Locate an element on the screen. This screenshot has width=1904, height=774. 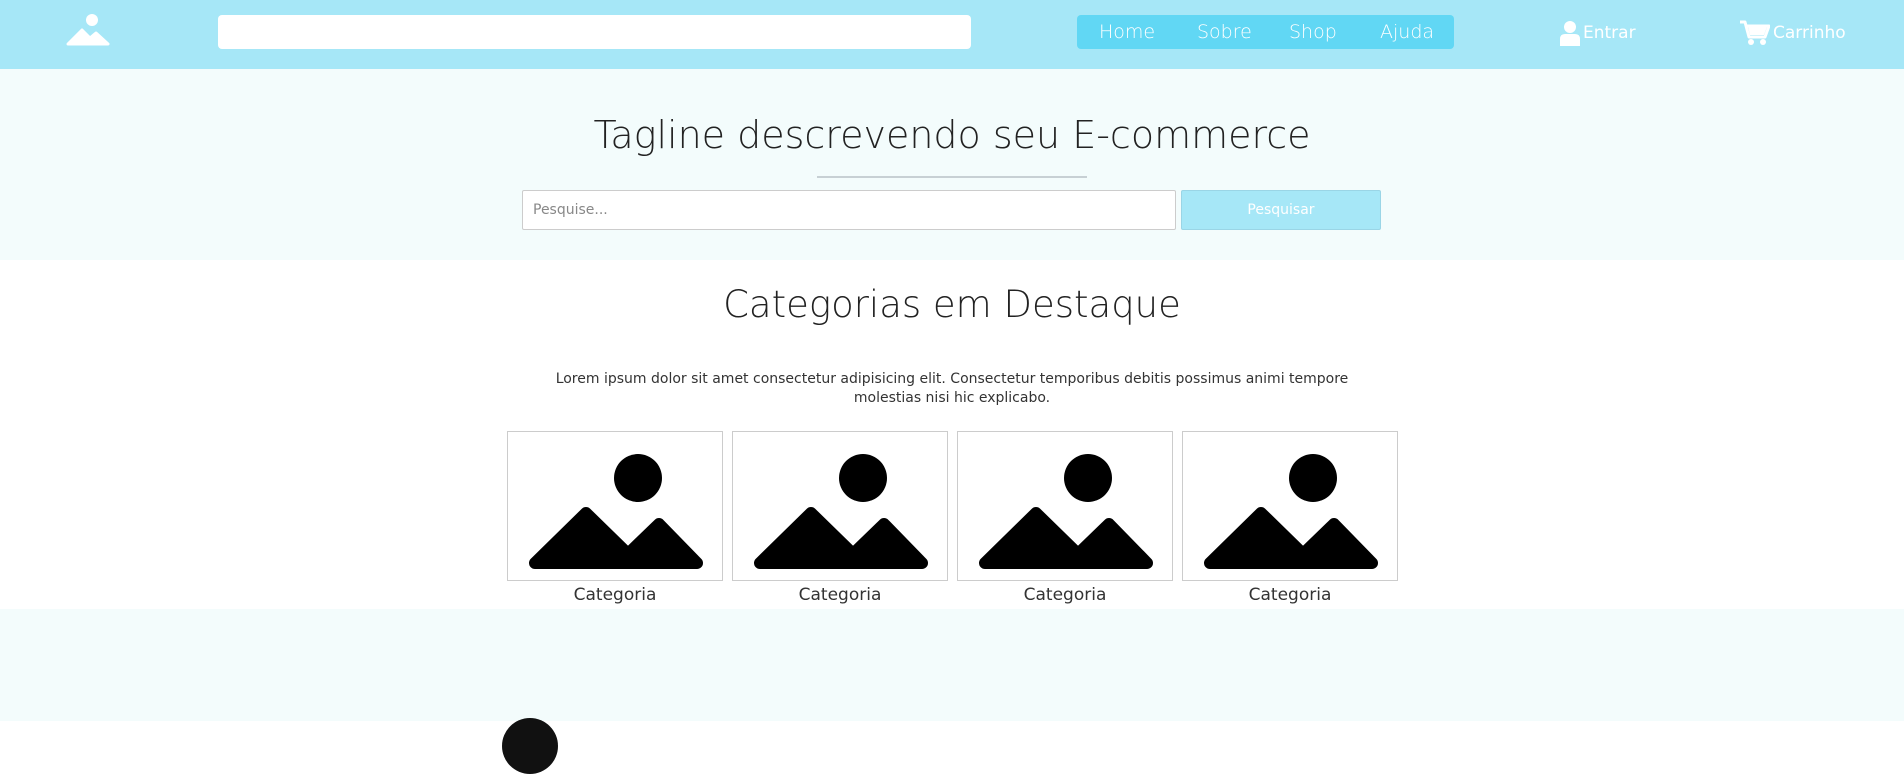
main-nav: Home Sobre Shop Ajuda is located at coordinates (1265, 32).